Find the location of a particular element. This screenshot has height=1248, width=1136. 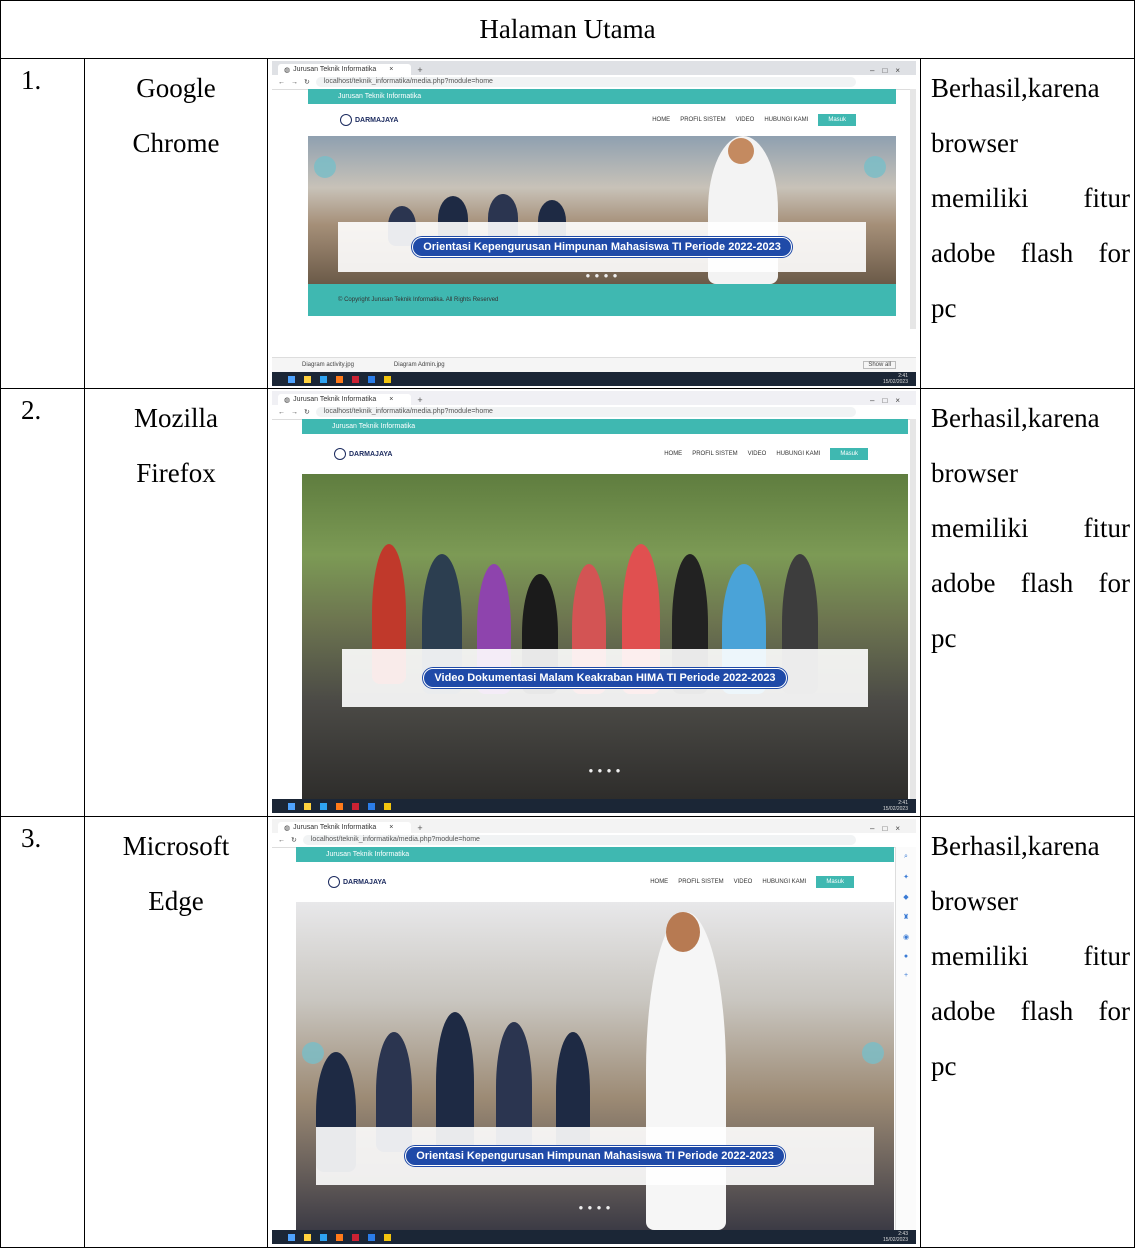

table-header: Halaman Utama is located at coordinates (567, 29).